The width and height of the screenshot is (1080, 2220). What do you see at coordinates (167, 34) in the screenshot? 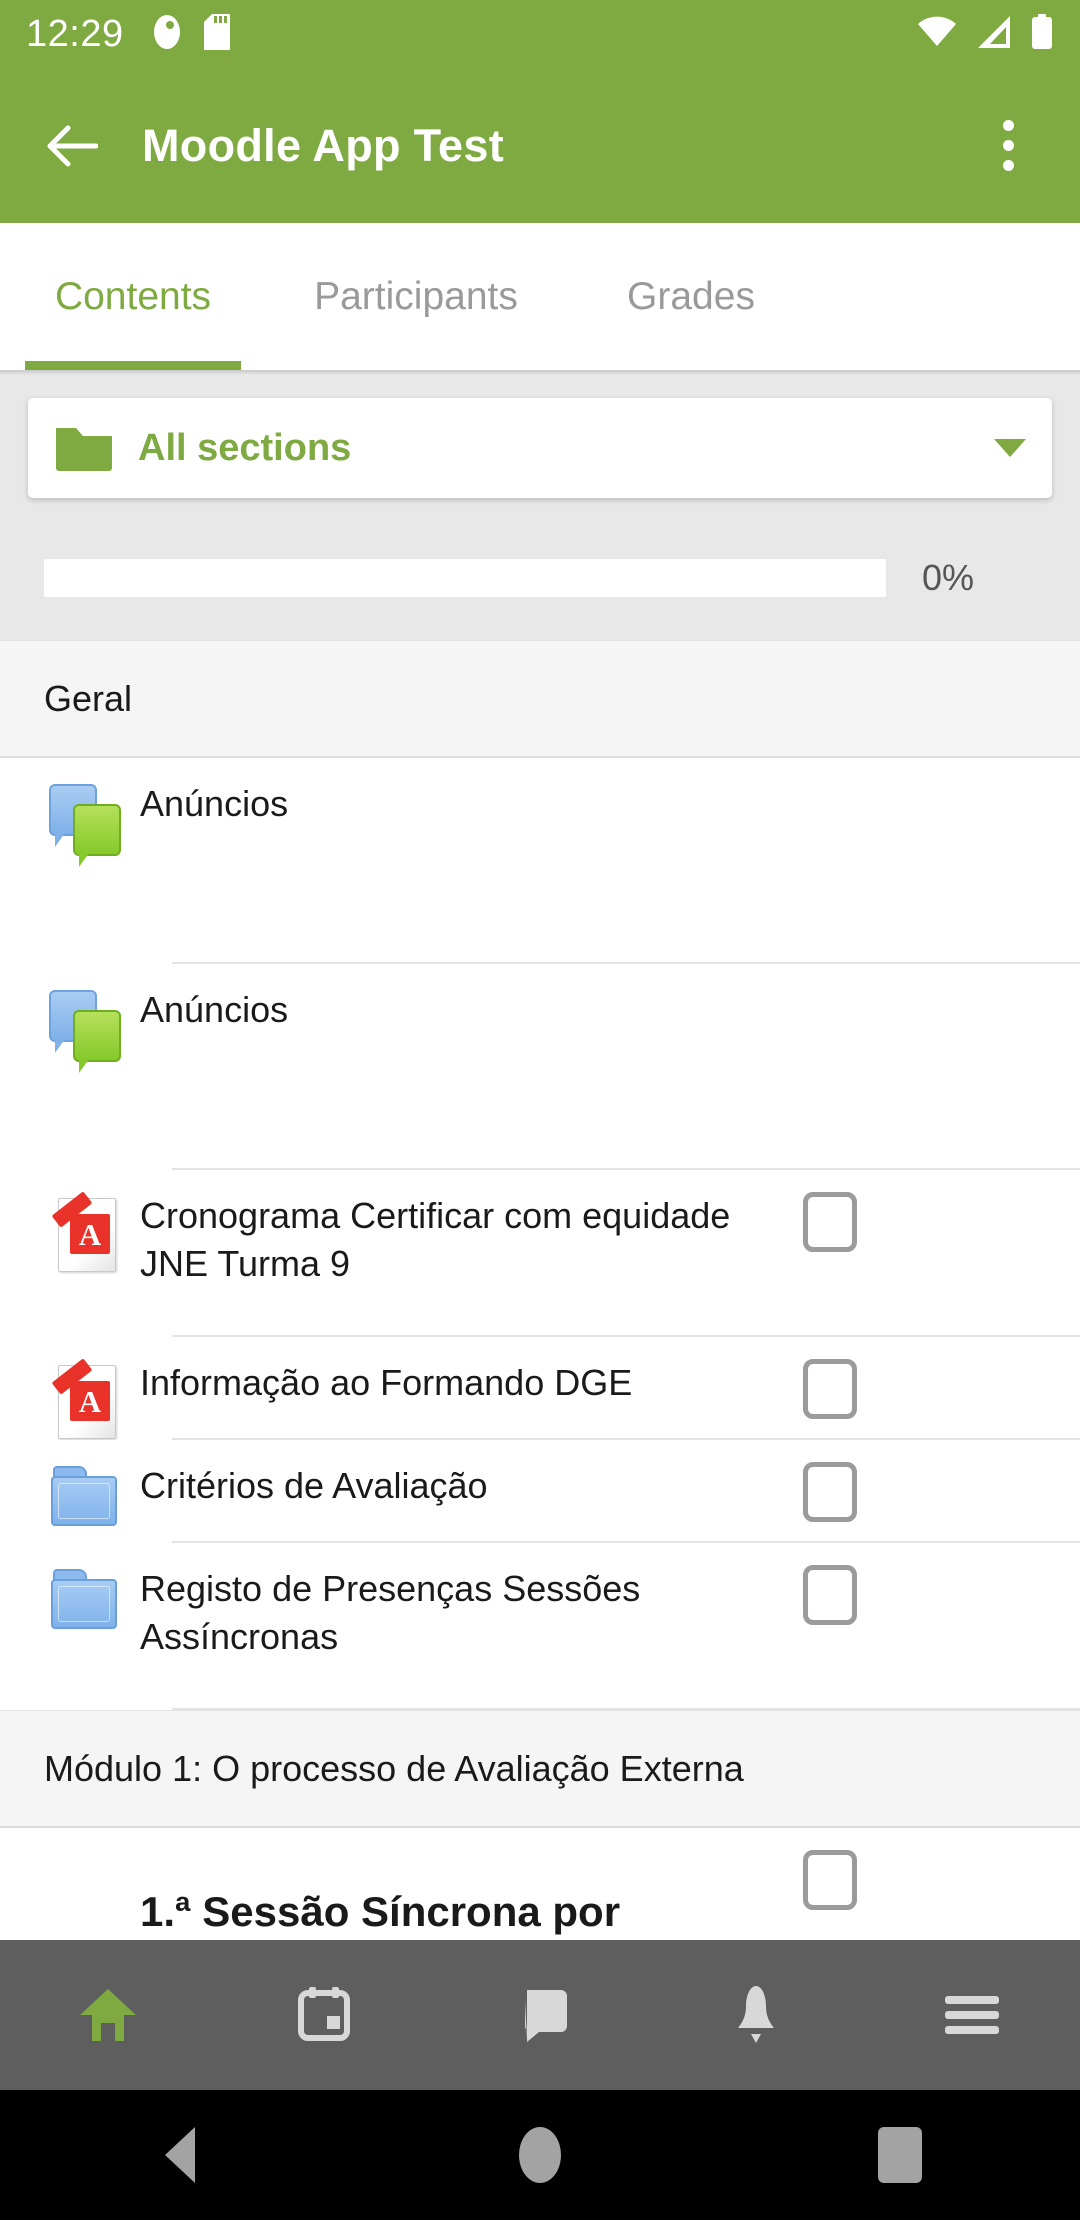
I see `camera-privacy-icon` at bounding box center [167, 34].